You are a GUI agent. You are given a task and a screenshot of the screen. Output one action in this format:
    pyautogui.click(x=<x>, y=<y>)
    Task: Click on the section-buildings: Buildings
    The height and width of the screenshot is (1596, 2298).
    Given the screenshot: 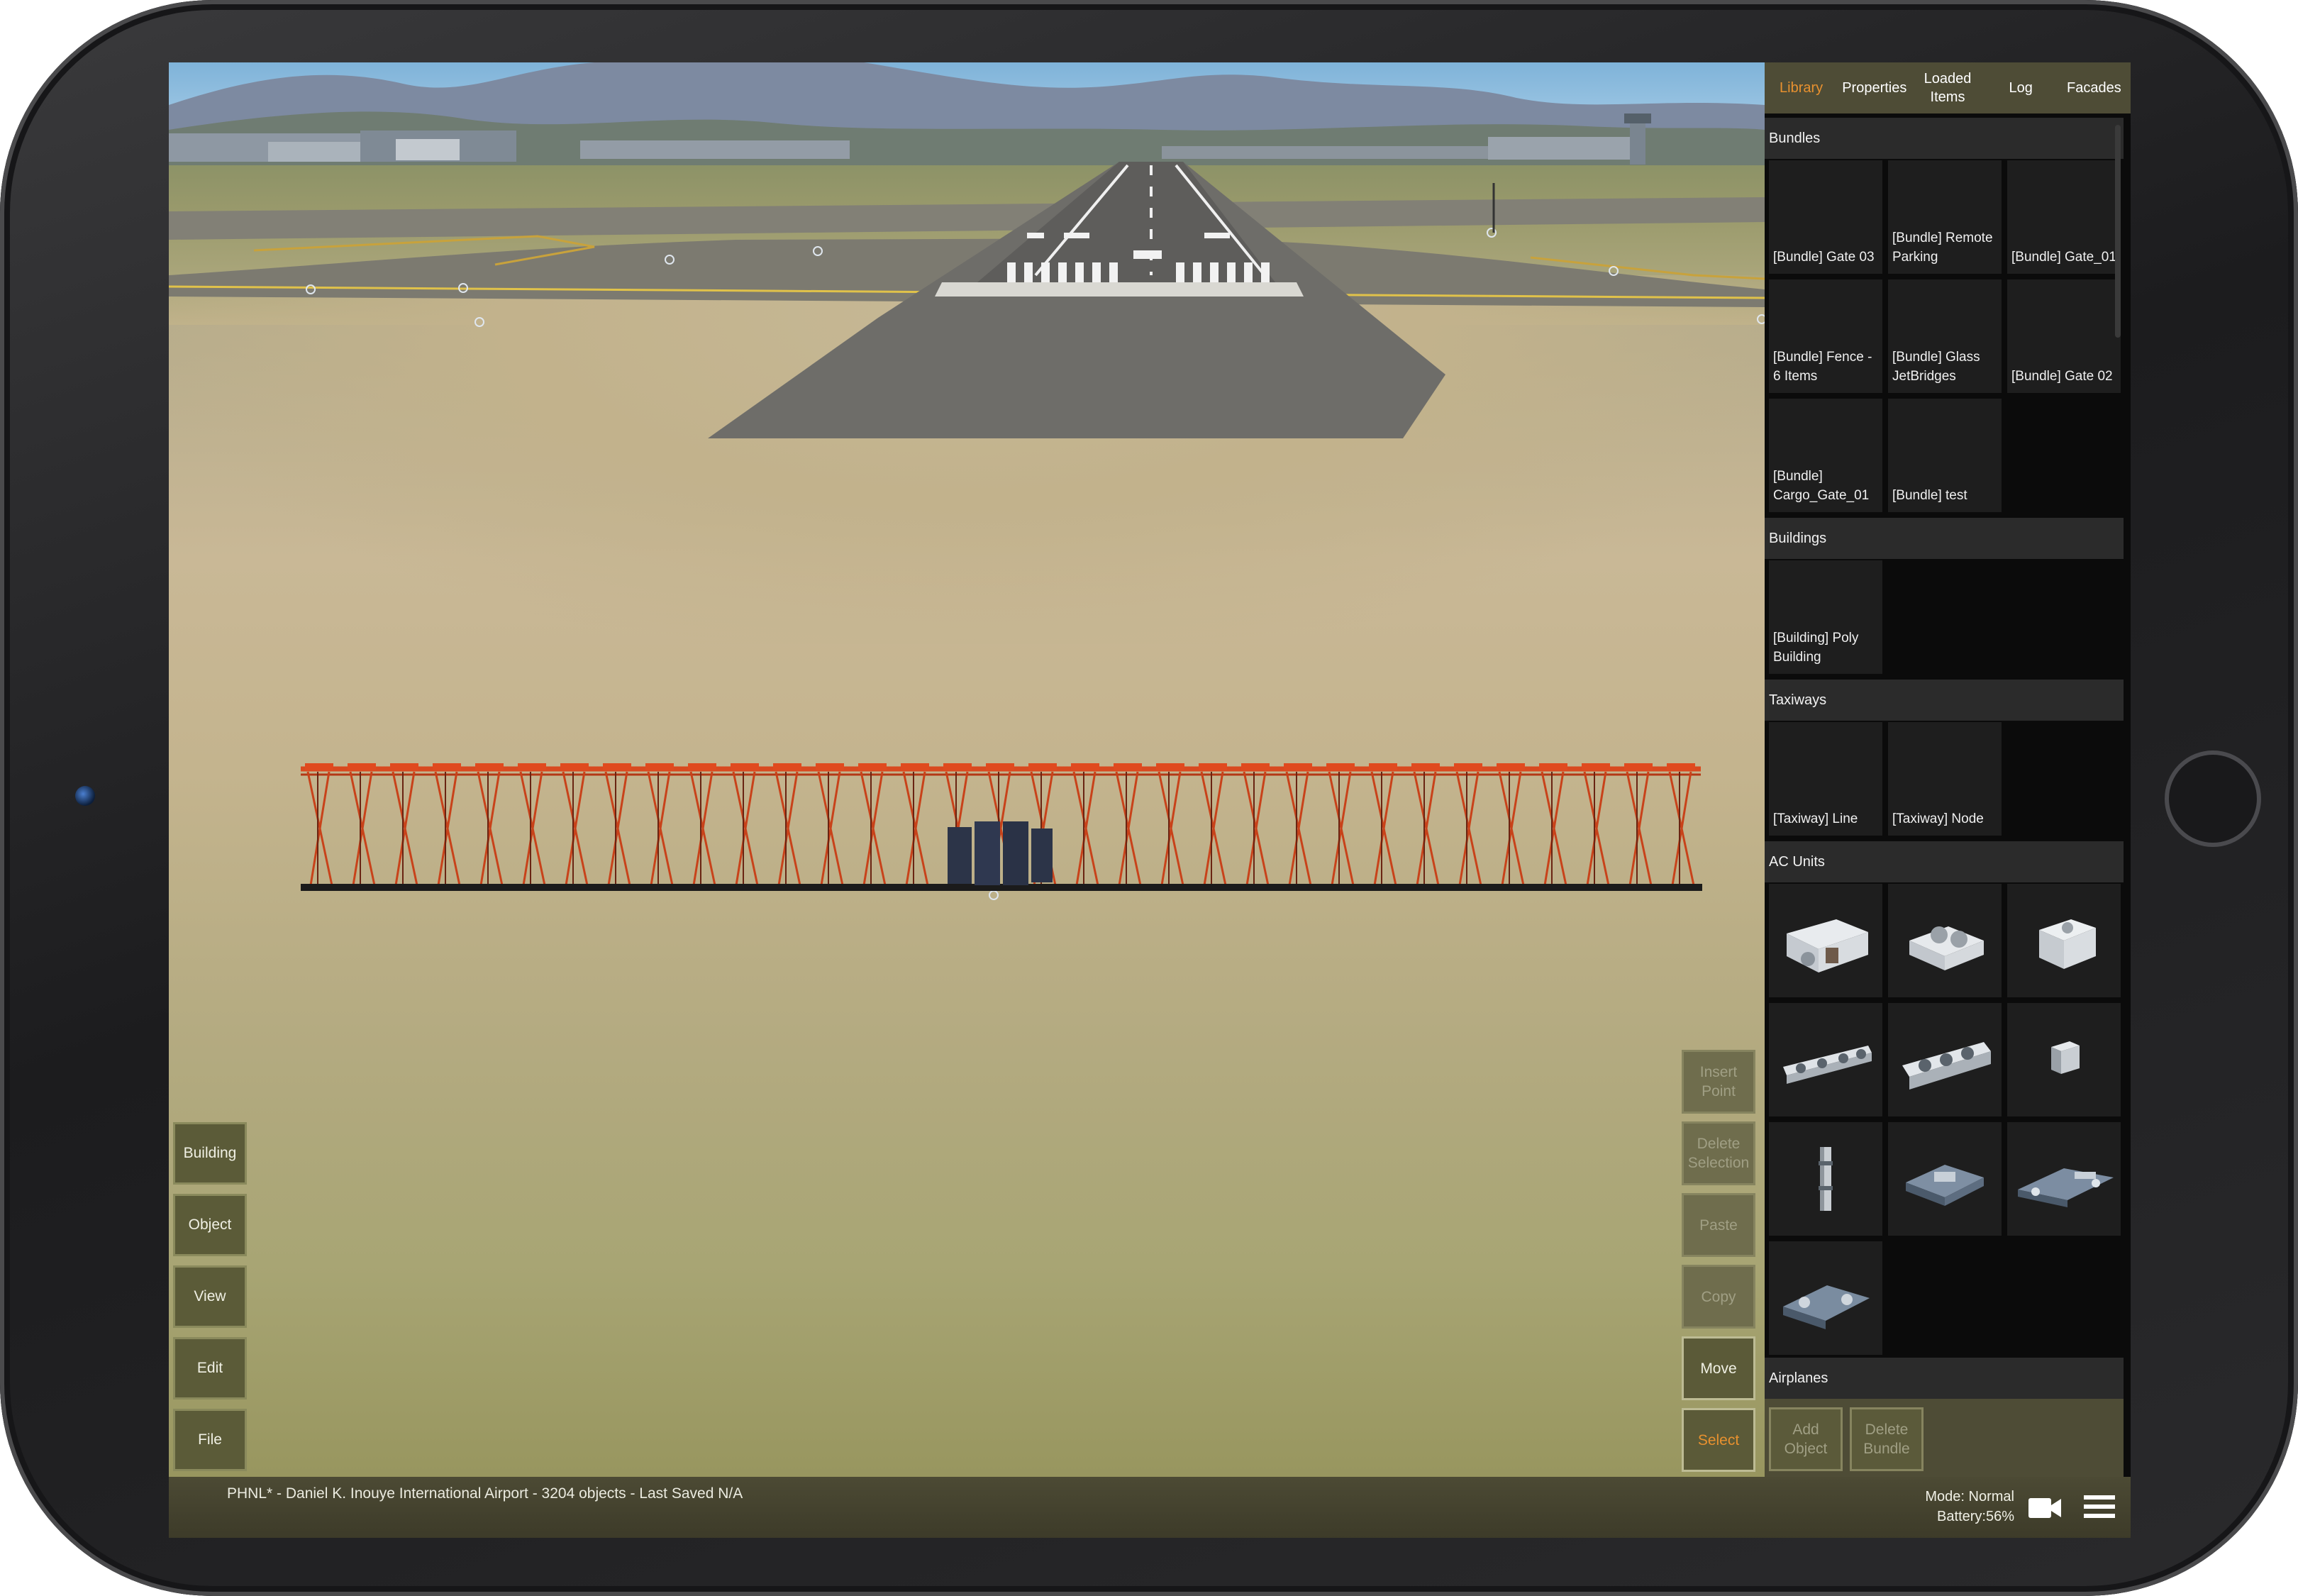 What is the action you would take?
    pyautogui.click(x=1944, y=538)
    